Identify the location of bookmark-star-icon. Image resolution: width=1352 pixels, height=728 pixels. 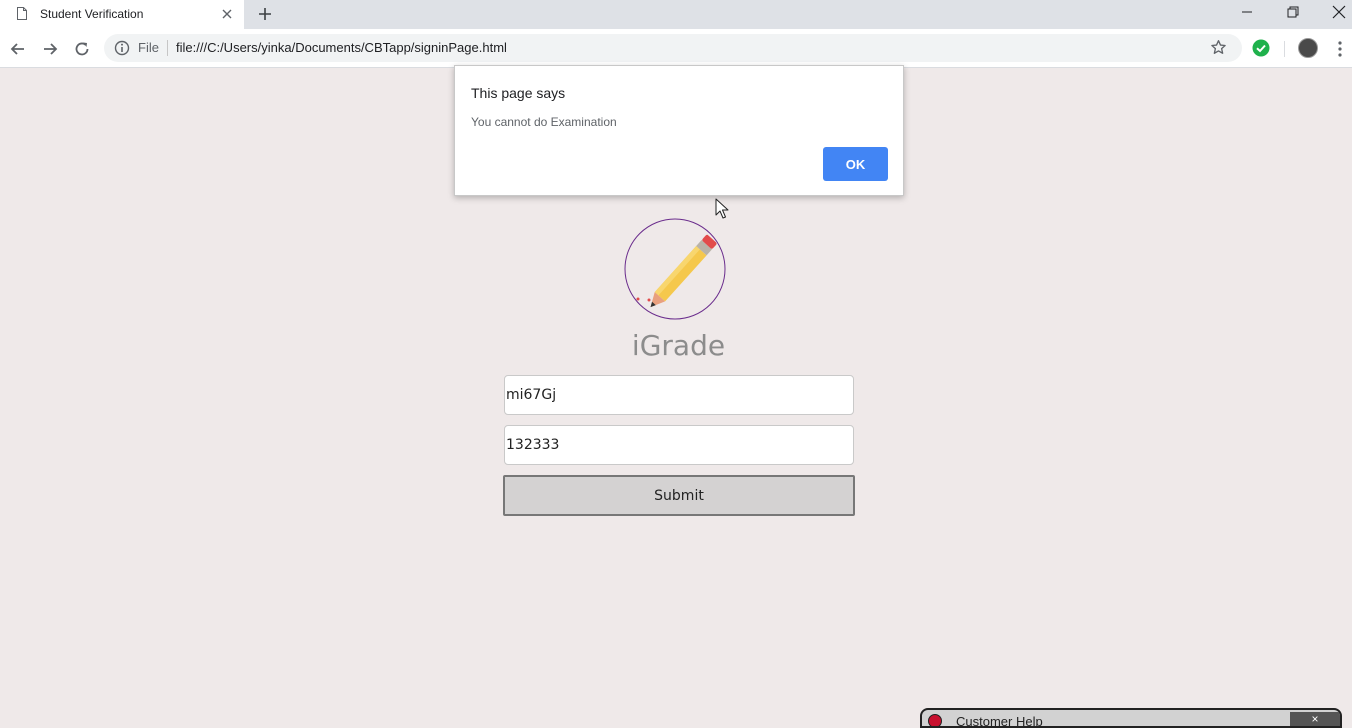
(1218, 47).